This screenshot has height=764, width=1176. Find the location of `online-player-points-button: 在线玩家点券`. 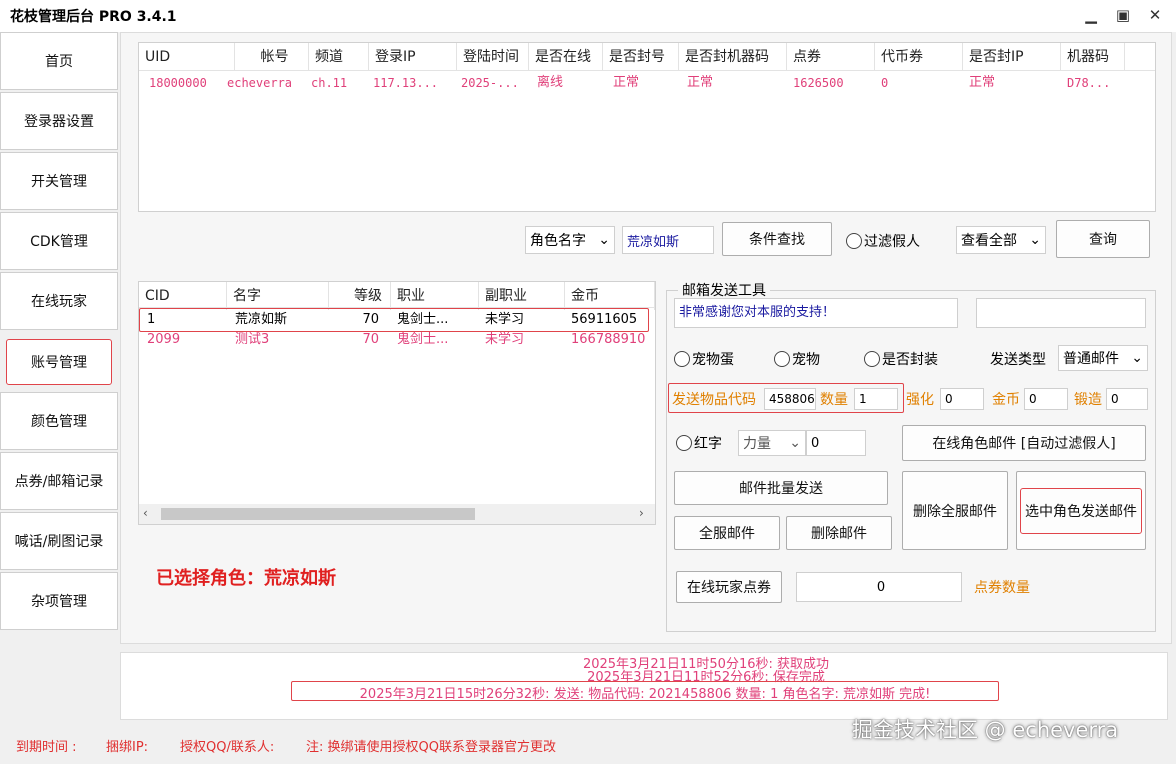

online-player-points-button: 在线玩家点券 is located at coordinates (729, 587).